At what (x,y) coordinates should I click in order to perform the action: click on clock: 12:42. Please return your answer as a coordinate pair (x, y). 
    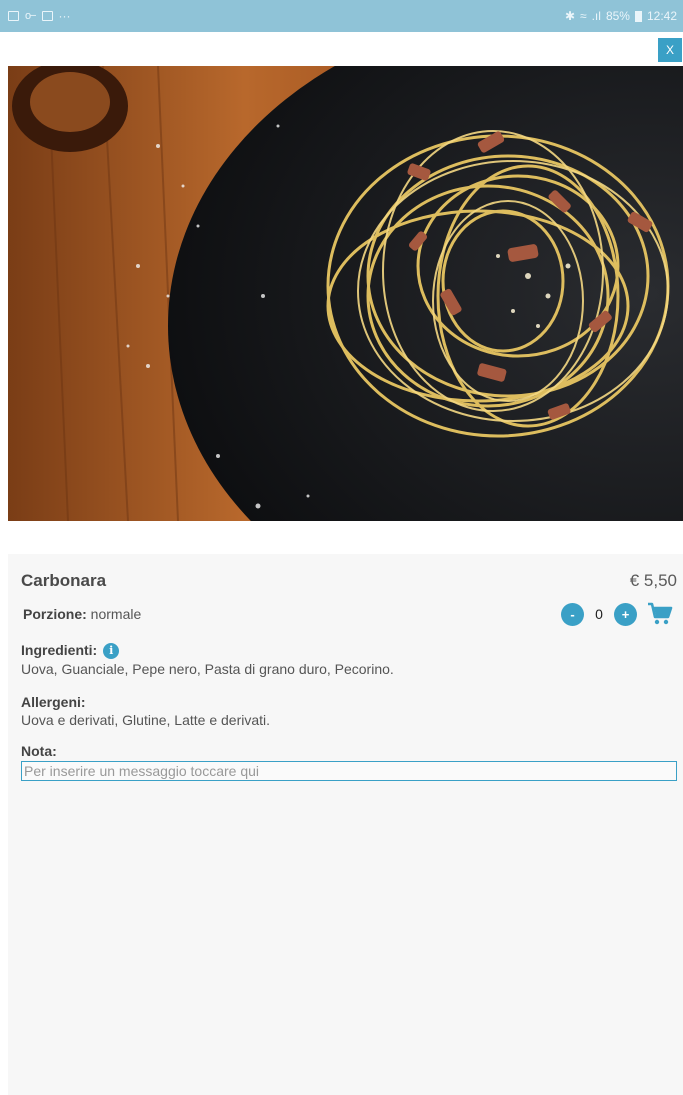
    Looking at the image, I should click on (661, 16).